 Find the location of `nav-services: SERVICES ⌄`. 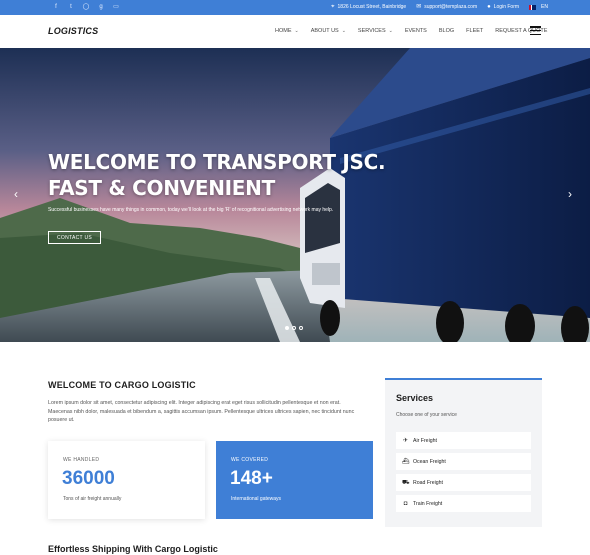

nav-services: SERVICES ⌄ is located at coordinates (375, 31).